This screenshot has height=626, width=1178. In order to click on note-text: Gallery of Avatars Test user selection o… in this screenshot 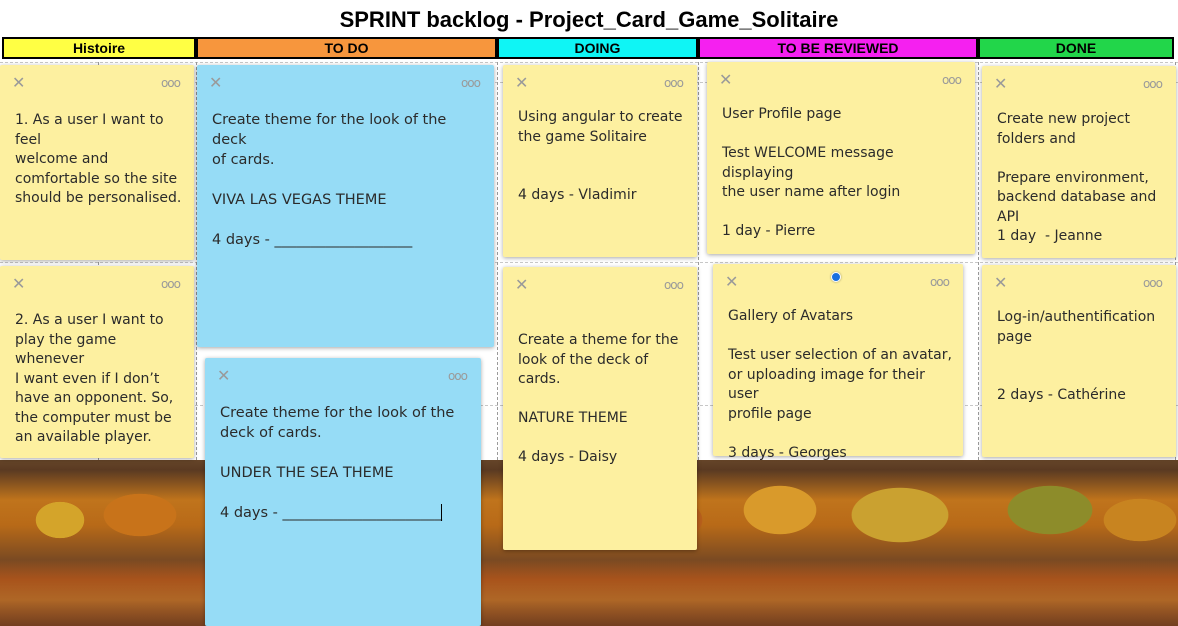, I will do `click(840, 385)`.